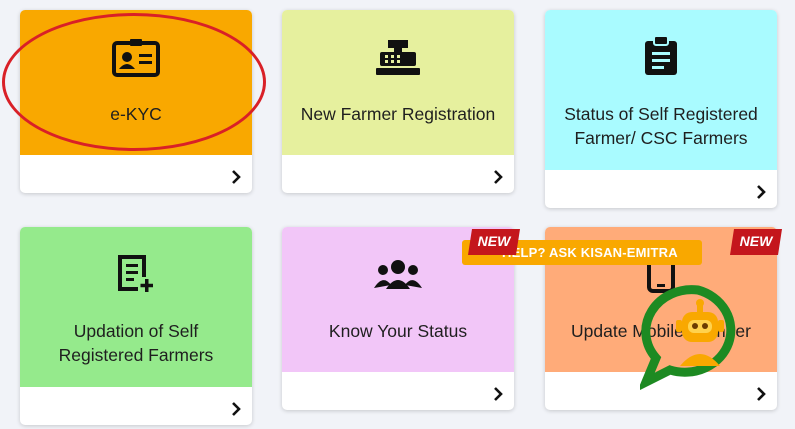 The height and width of the screenshot is (429, 795). Describe the element at coordinates (661, 55) in the screenshot. I see `clipboard-list-icon` at that location.